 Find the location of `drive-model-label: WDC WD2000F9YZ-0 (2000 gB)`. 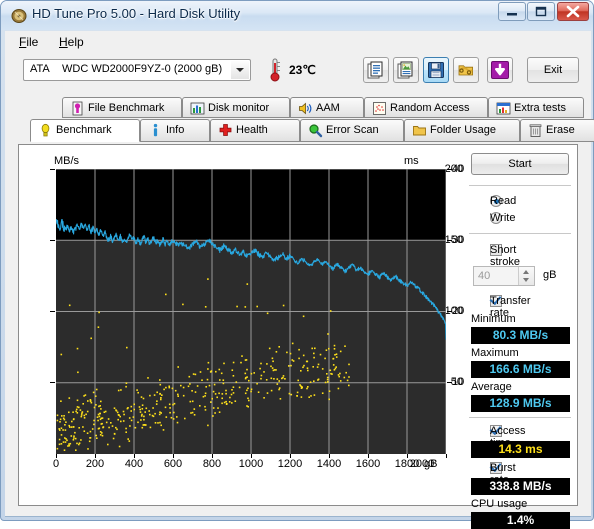

drive-model-label: WDC WD2000F9YZ-0 (2000 gB) is located at coordinates (142, 69).